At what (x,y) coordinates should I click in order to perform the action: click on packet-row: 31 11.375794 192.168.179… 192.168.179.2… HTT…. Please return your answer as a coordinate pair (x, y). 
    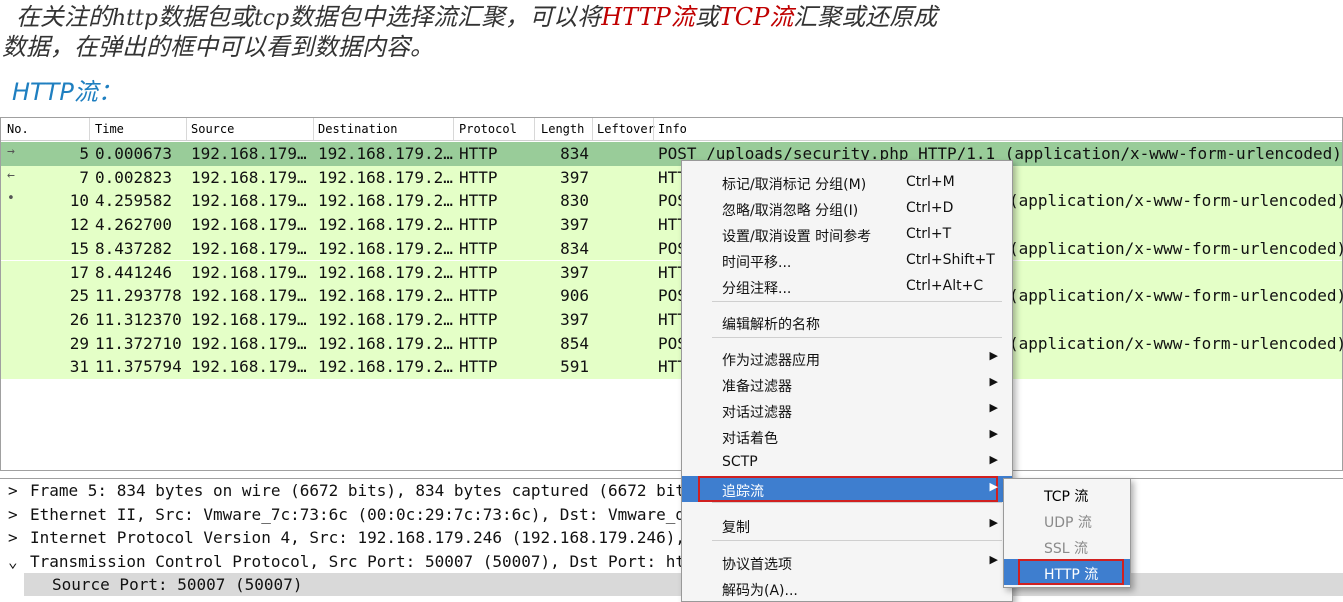
    Looking at the image, I should click on (671, 367).